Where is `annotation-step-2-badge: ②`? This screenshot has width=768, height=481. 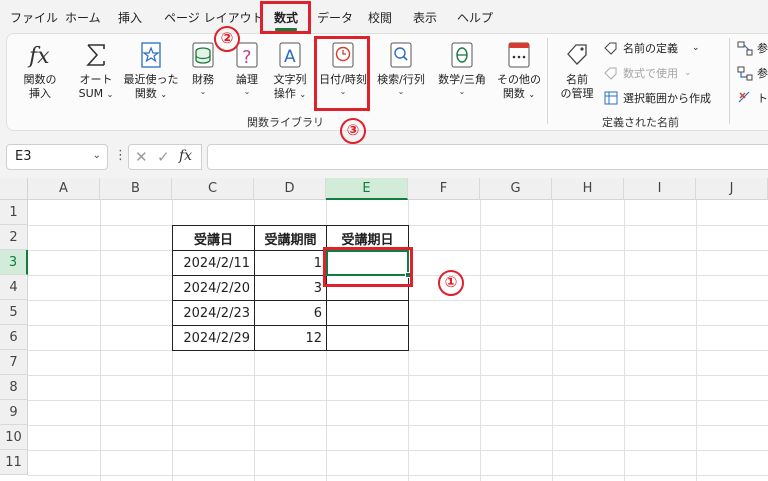
annotation-step-2-badge: ② is located at coordinates (227, 39).